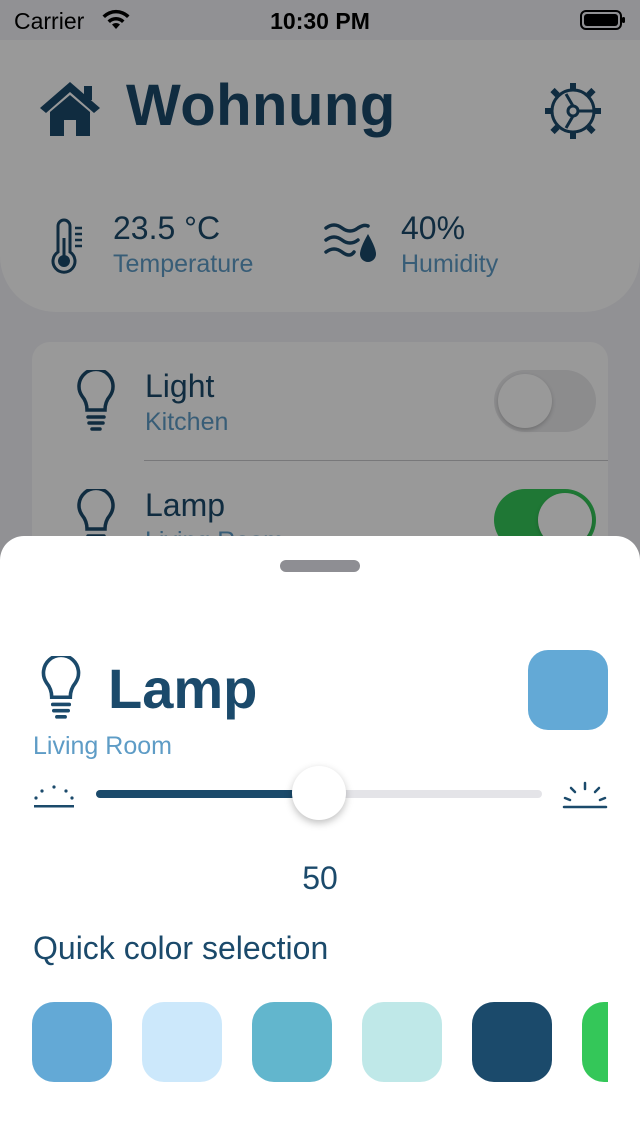  Describe the element at coordinates (320, 566) in the screenshot. I see `sheet-grabber` at that location.